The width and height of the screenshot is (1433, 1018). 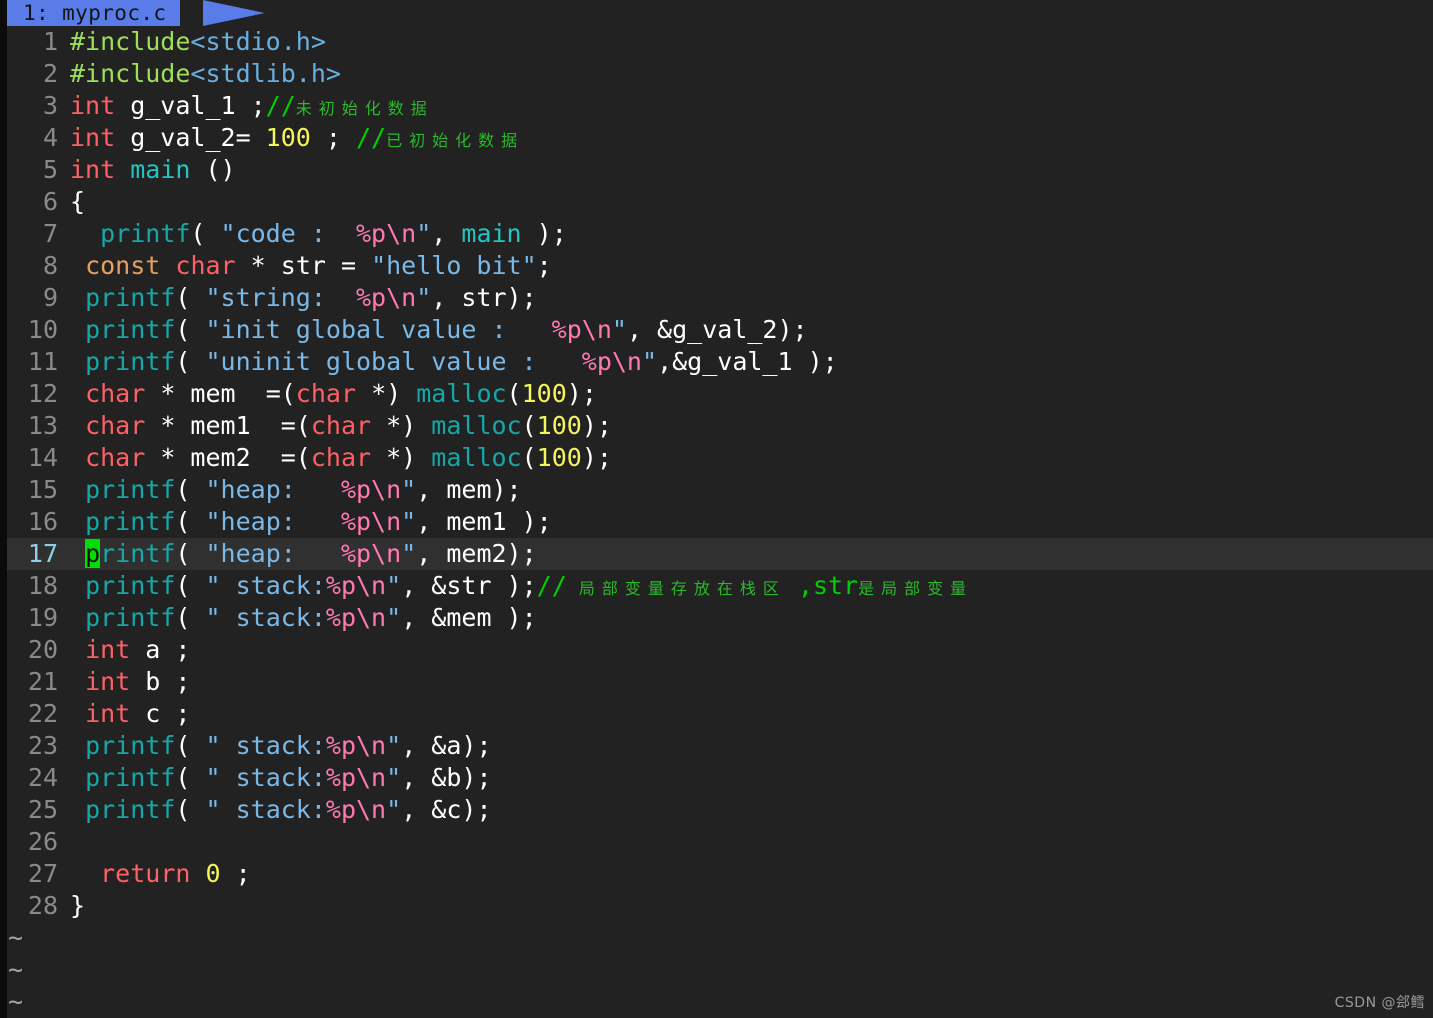 What do you see at coordinates (716, 618) in the screenshot?
I see `code-line: 19 printf( " stack:%p\n", &mem );` at bounding box center [716, 618].